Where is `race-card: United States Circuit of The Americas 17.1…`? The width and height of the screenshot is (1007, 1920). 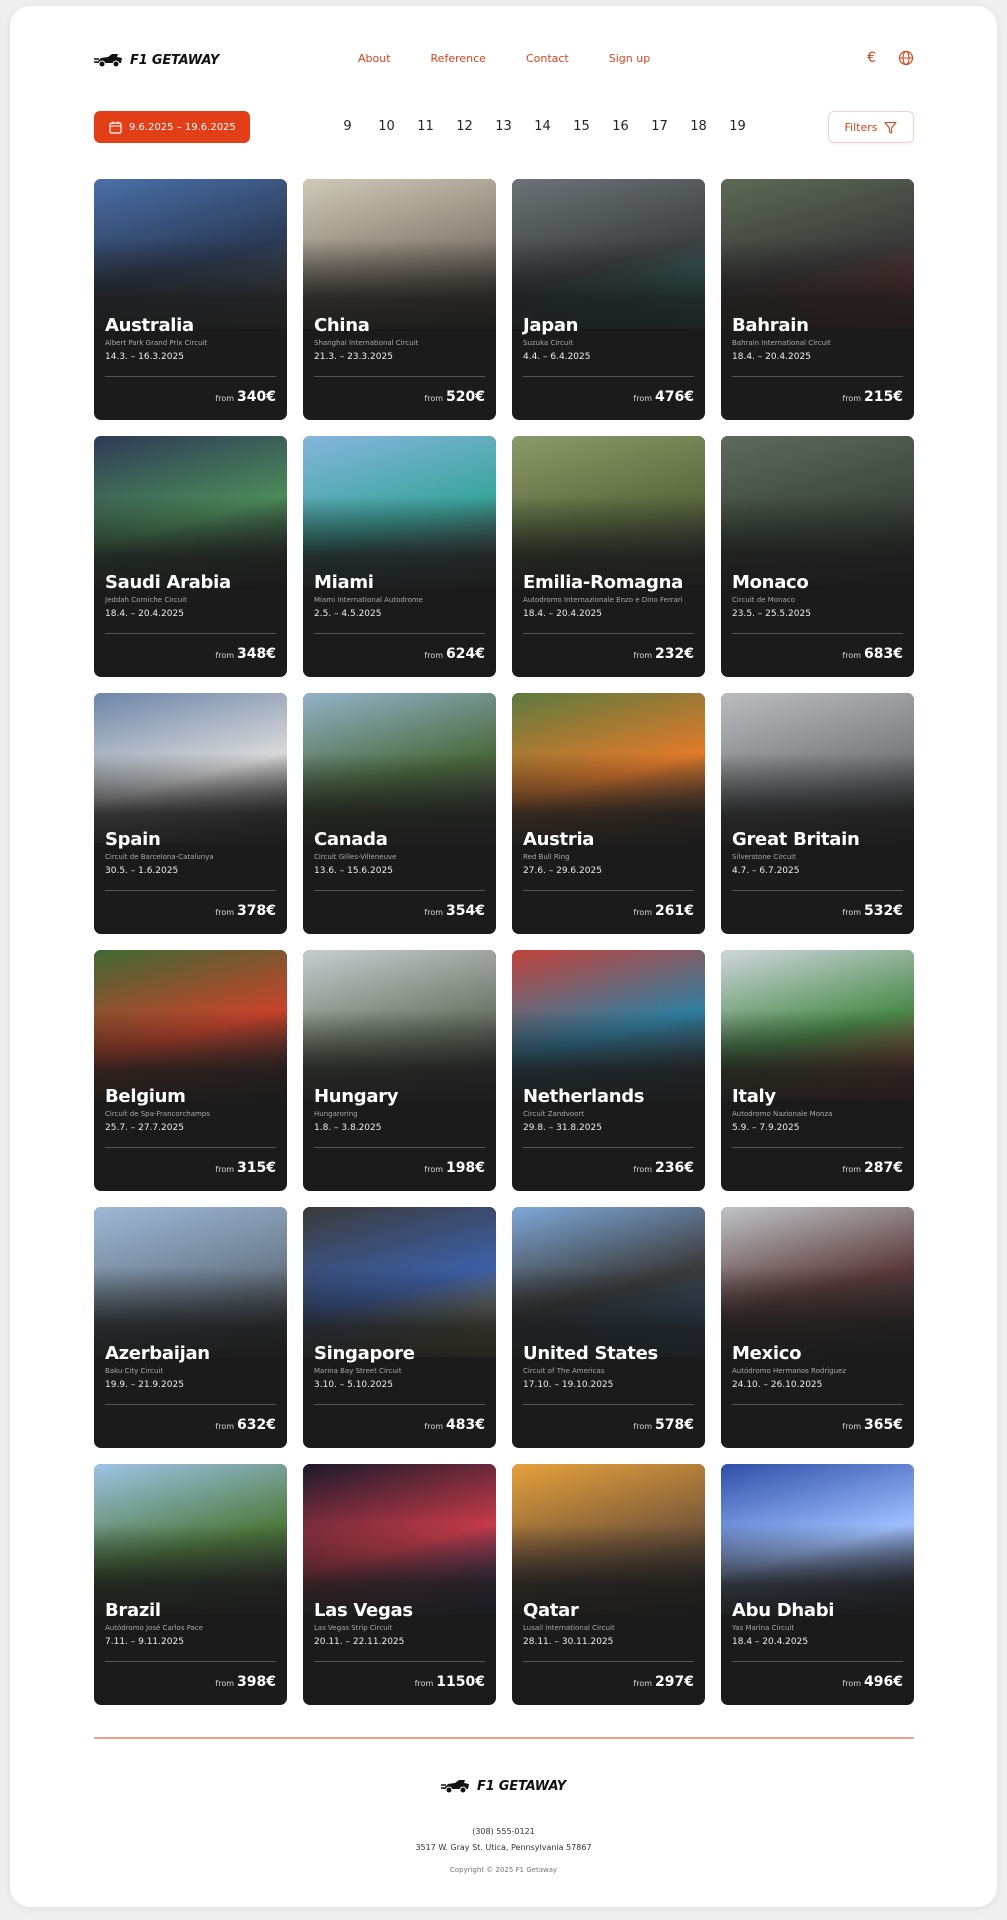 race-card: United States Circuit of The Americas 17.1… is located at coordinates (608, 1327).